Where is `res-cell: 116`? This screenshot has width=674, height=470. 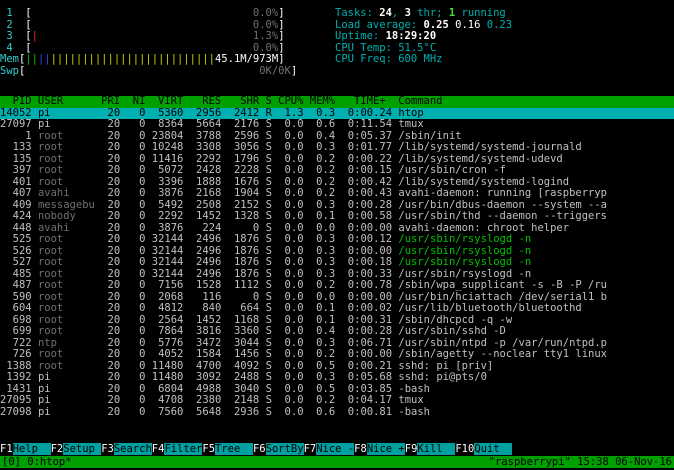
res-cell: 116 is located at coordinates (205, 296).